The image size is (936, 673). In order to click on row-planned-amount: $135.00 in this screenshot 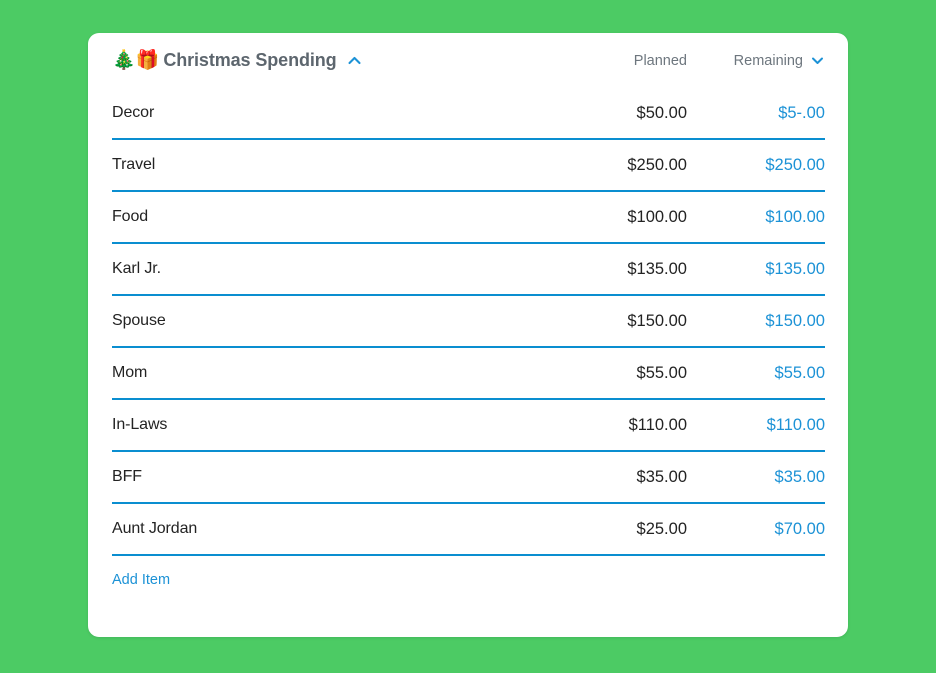, I will do `click(613, 269)`.